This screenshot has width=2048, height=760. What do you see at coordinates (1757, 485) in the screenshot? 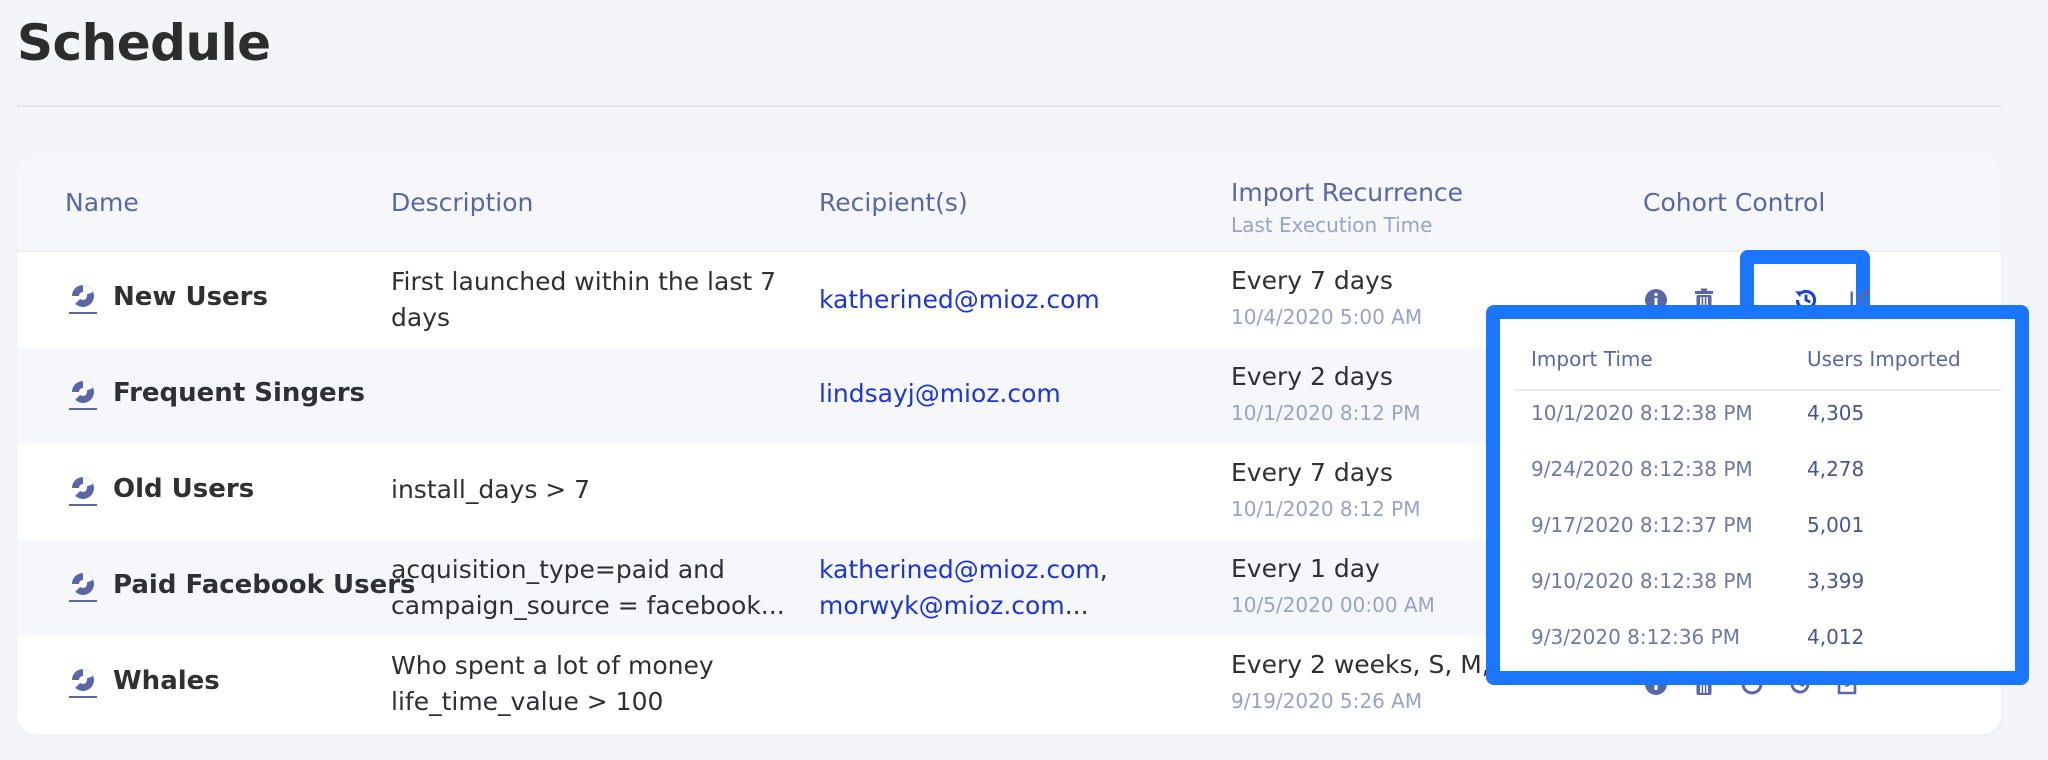
I see `list-item: 9/24/2020 8:12:38 PM 4,278` at bounding box center [1757, 485].